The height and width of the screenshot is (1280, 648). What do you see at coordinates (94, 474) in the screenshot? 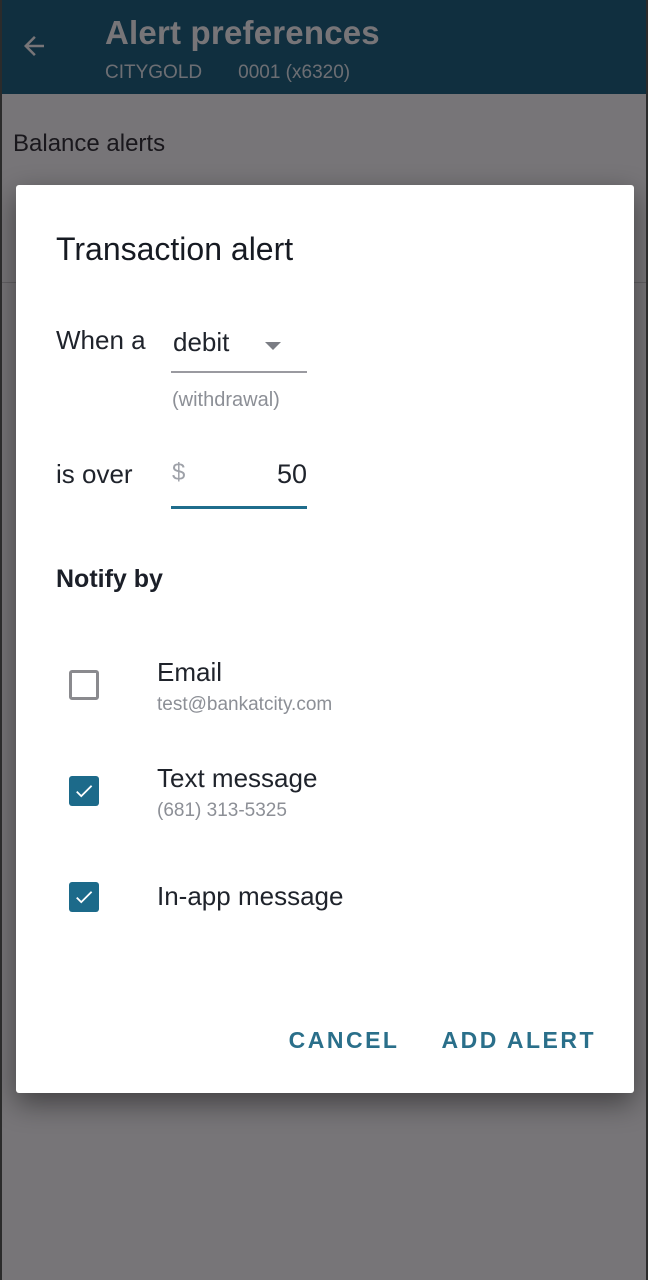
I see `amount-label: is over` at bounding box center [94, 474].